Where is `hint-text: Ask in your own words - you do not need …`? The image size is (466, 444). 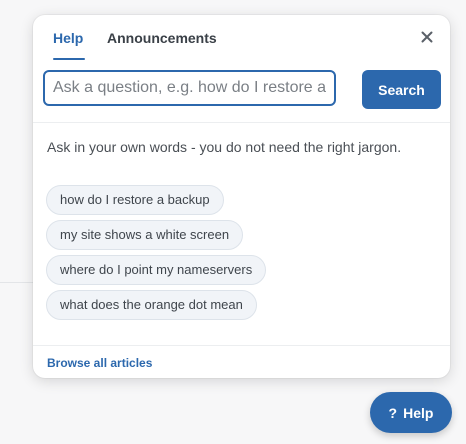
hint-text: Ask in your own words - you do not need … is located at coordinates (224, 147).